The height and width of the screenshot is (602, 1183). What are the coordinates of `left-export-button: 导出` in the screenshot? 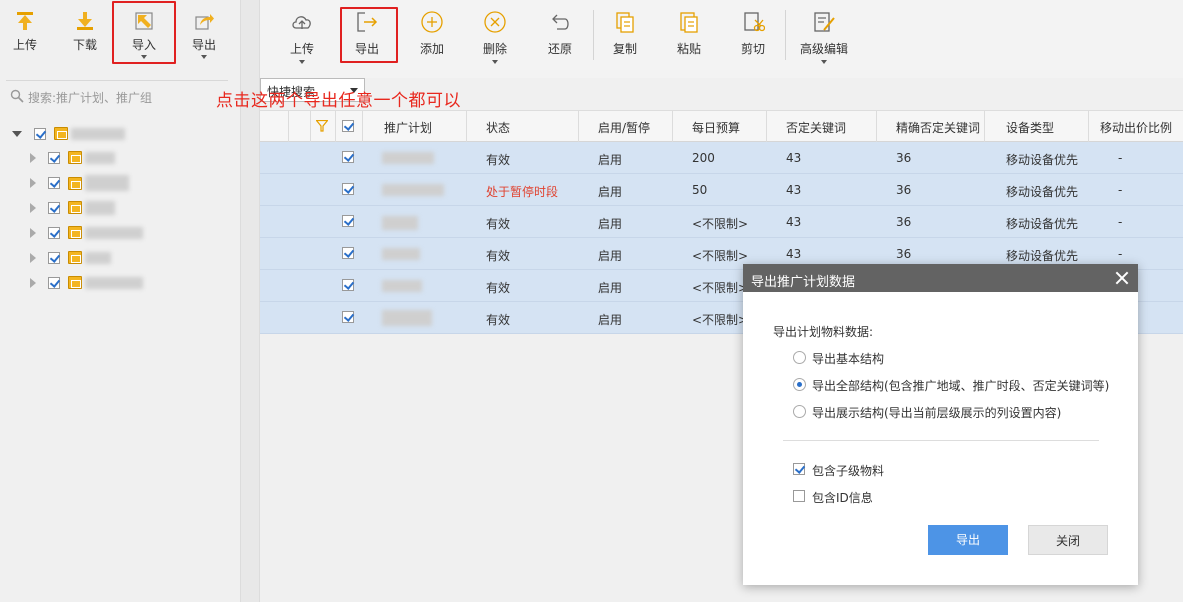 It's located at (204, 36).